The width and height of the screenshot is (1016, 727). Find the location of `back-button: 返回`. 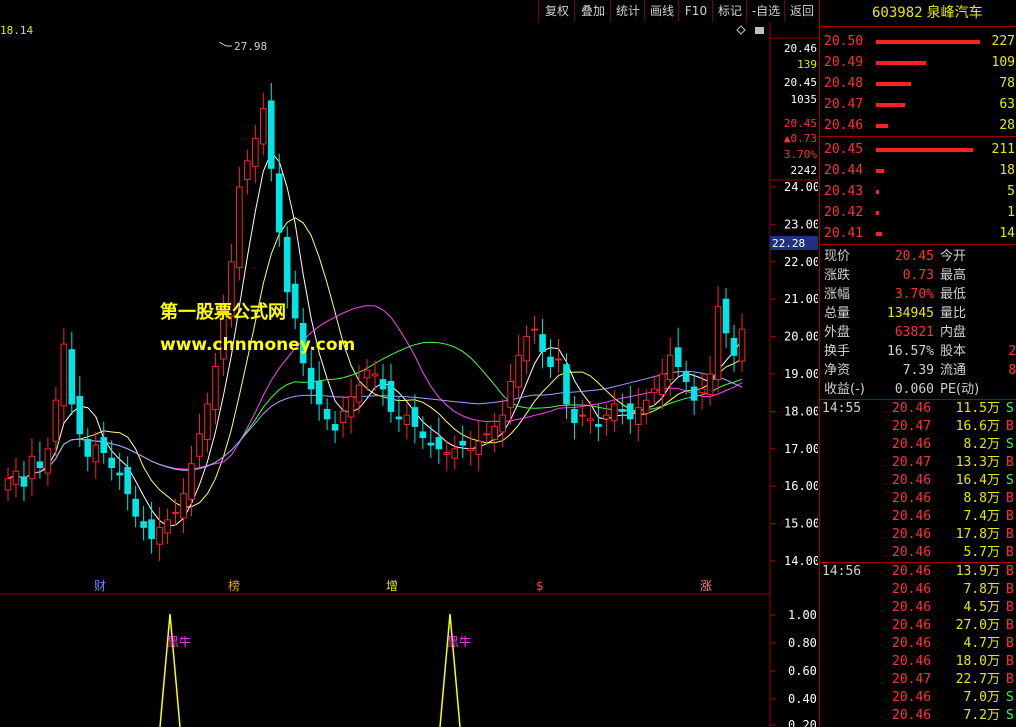

back-button: 返回 is located at coordinates (801, 11).